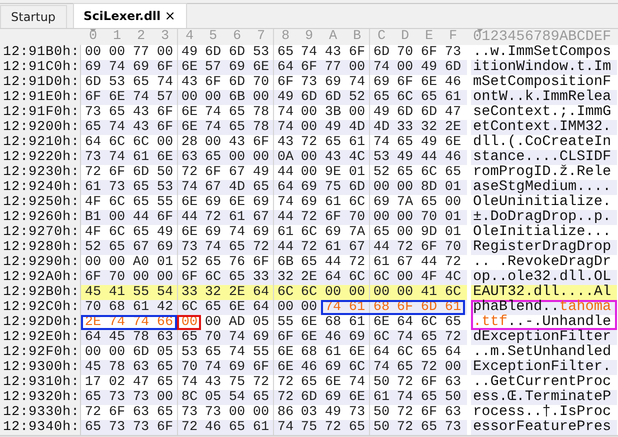 The image size is (618, 437). I want to click on hex-byte: 4C, so click(453, 277).